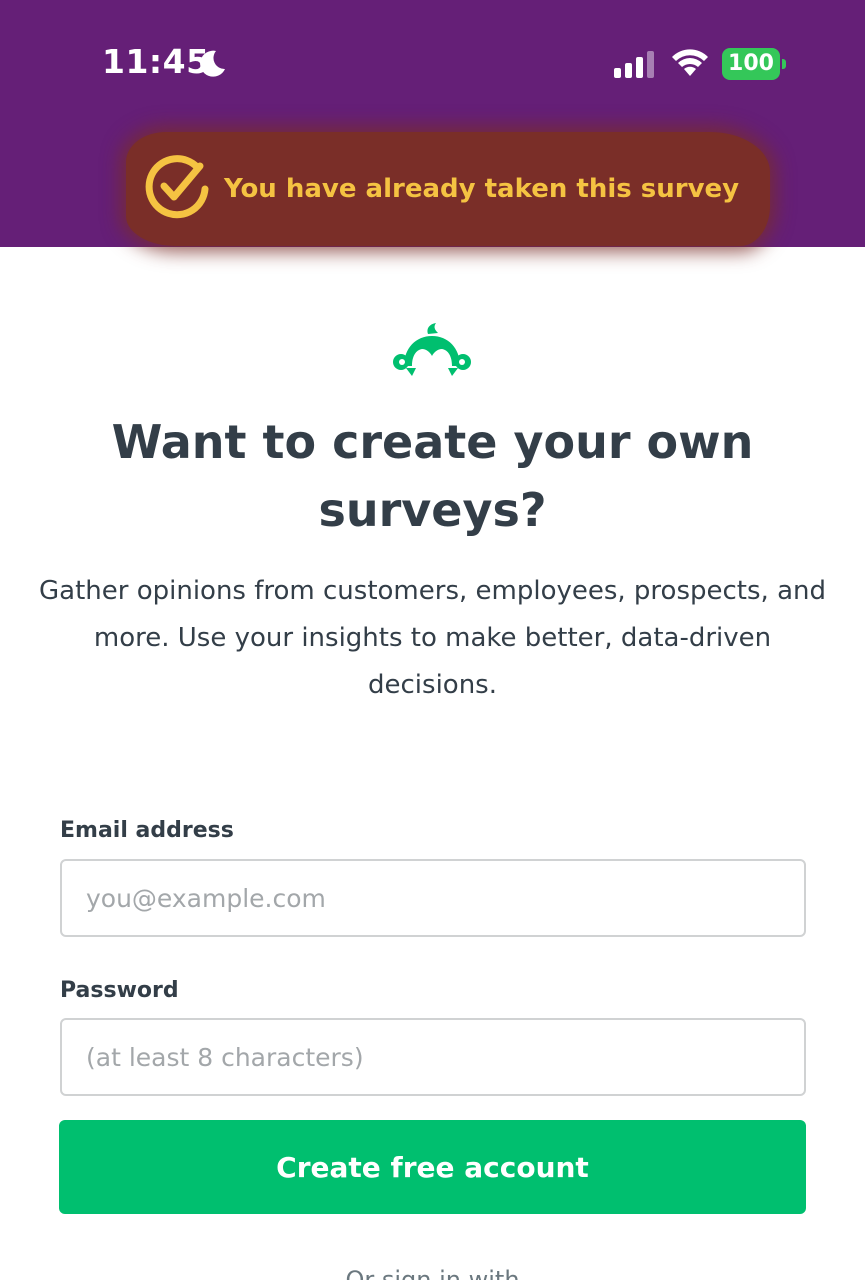 This screenshot has height=1280, width=865. Describe the element at coordinates (784, 64) in the screenshot. I see `battery-nub` at that location.